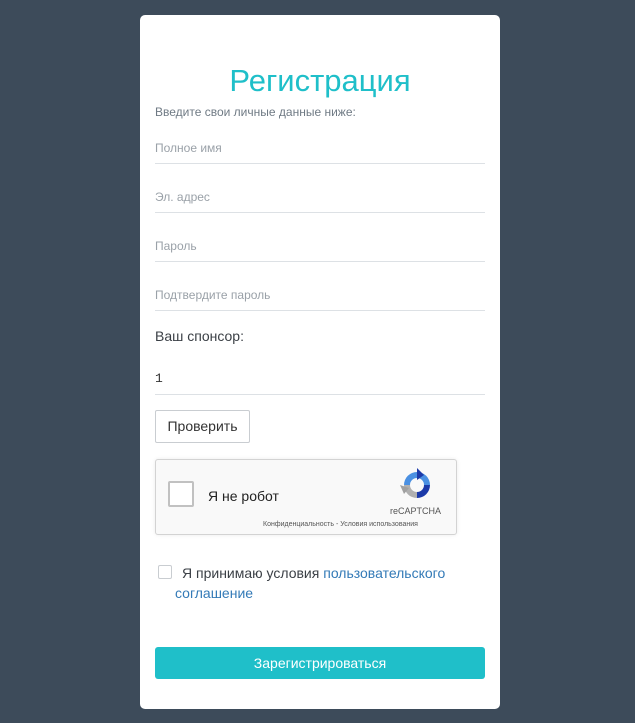  Describe the element at coordinates (255, 112) in the screenshot. I see `form-subtitle: Введите свои личные данные ниже:` at that location.